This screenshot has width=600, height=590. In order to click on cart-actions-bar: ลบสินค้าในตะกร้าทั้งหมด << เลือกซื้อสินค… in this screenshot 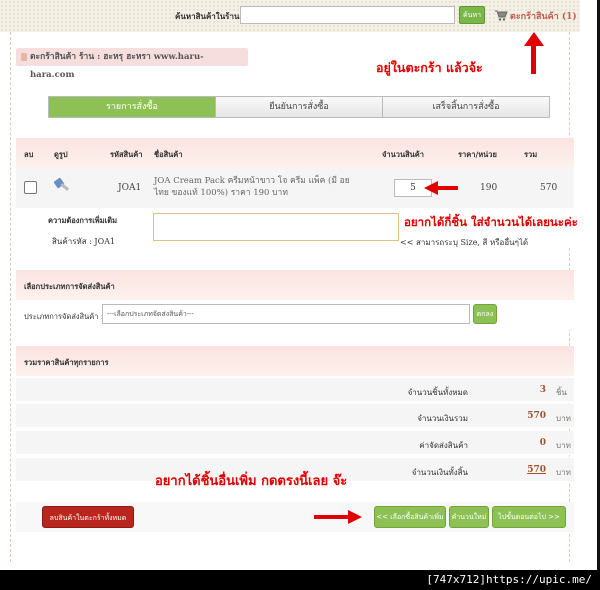, I will do `click(295, 517)`.